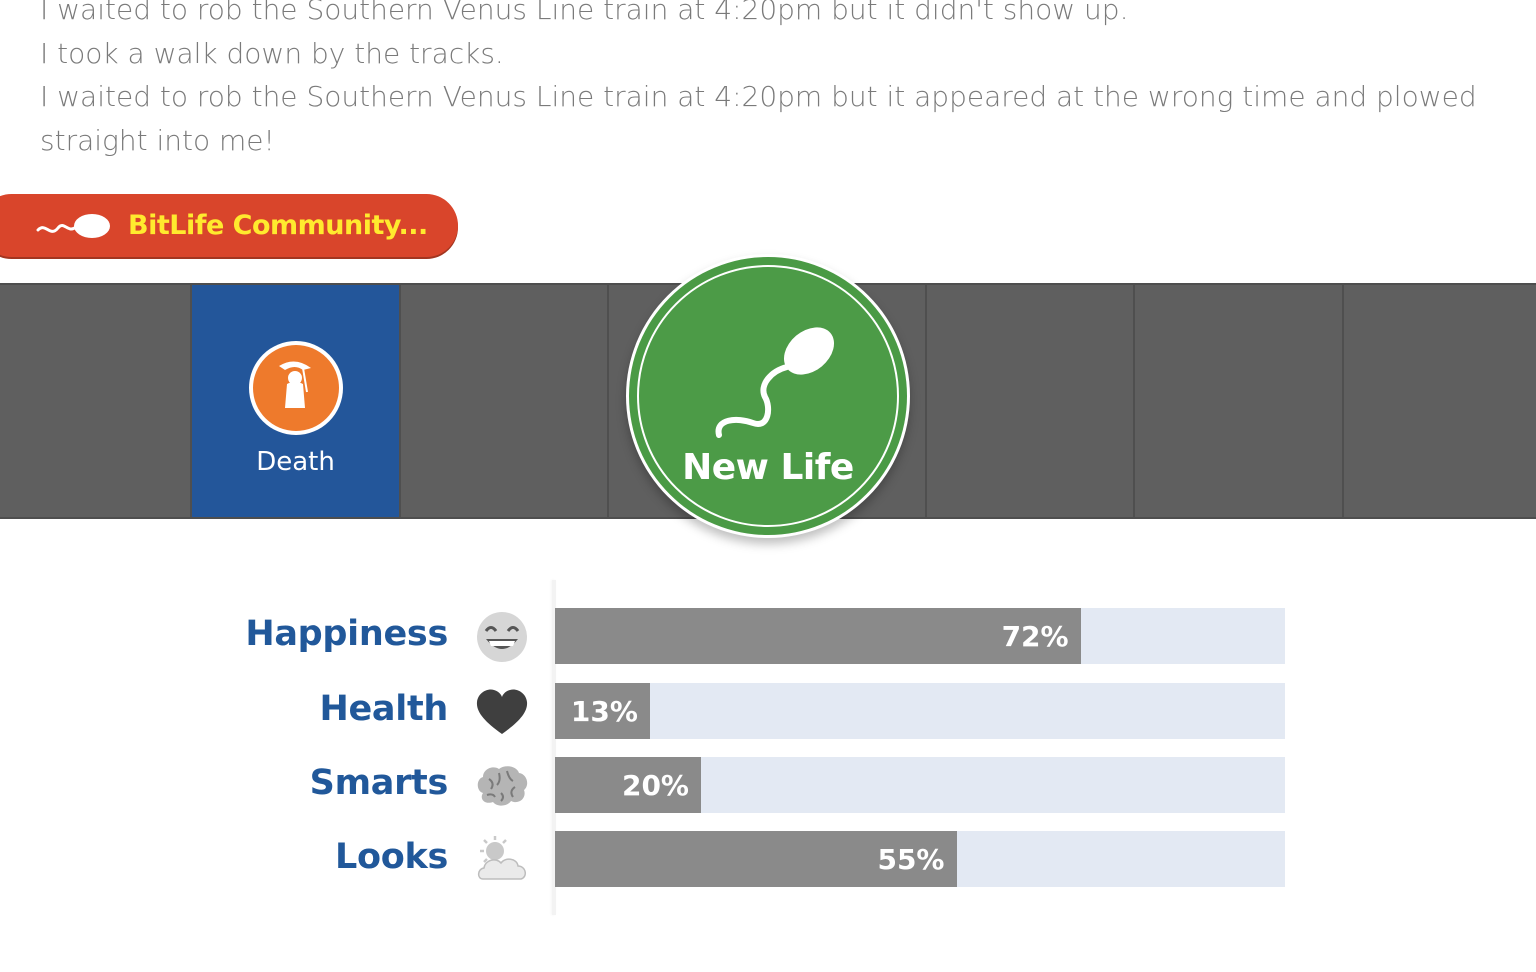 This screenshot has height=972, width=1536. Describe the element at coordinates (384, 709) in the screenshot. I see `stat-name: Health` at that location.